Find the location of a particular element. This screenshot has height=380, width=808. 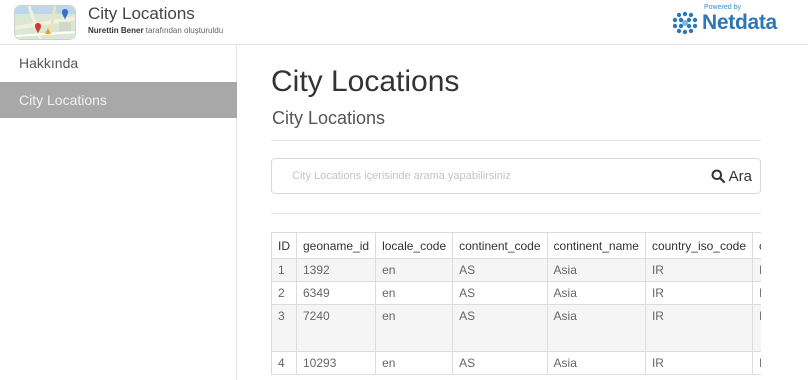

table-cell: 3 is located at coordinates (284, 328).